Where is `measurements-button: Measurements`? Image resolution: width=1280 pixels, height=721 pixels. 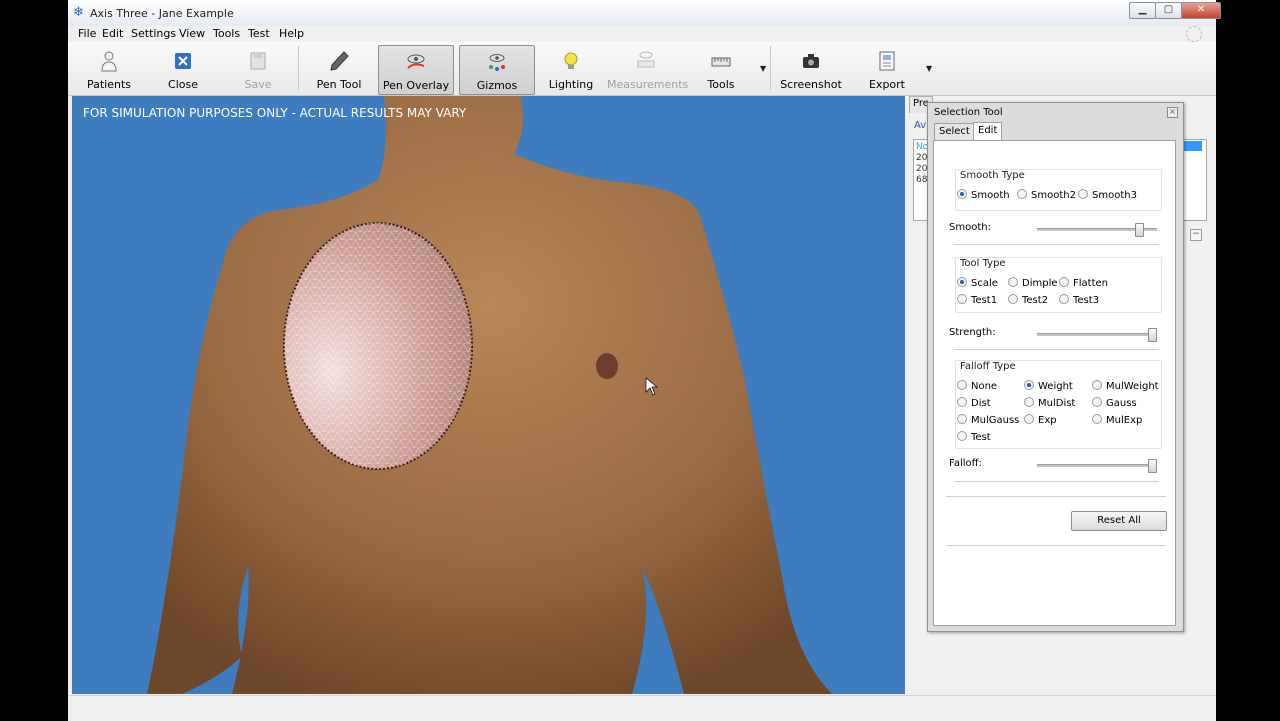 measurements-button: Measurements is located at coordinates (647, 69).